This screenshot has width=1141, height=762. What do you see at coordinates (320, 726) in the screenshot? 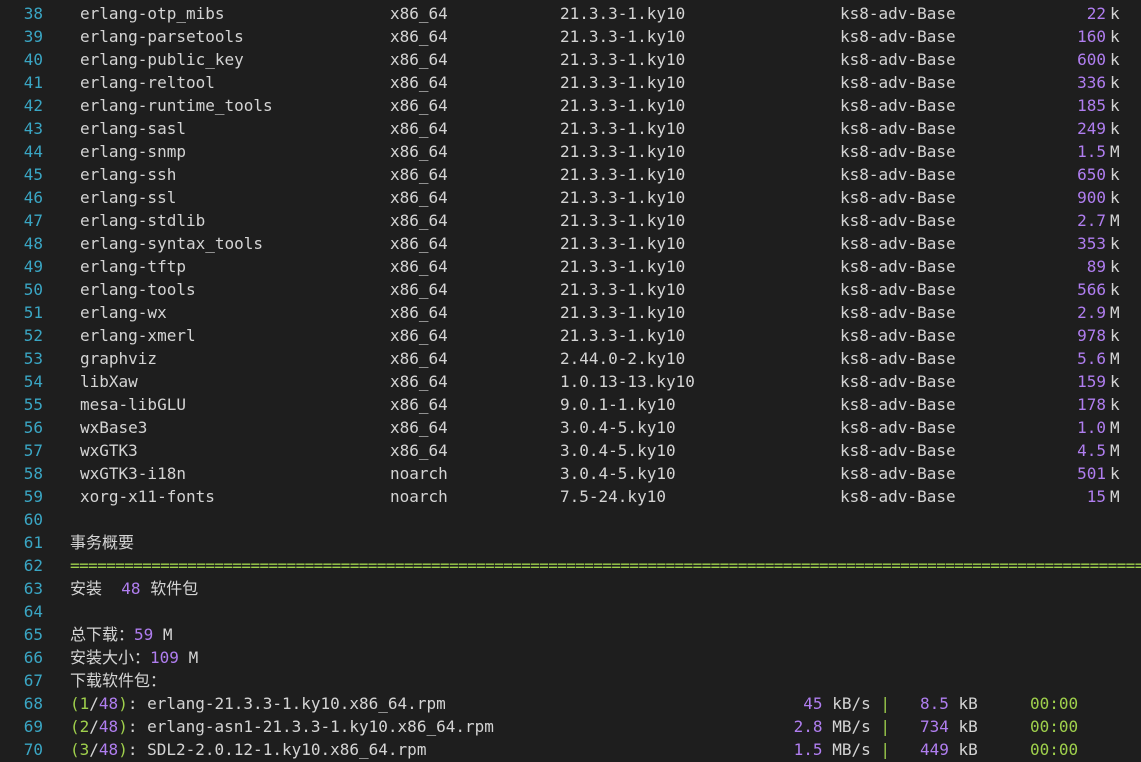
I see `download-file: erlang-asn1-21.3.3-1.ky10.x86_64.rpm` at bounding box center [320, 726].